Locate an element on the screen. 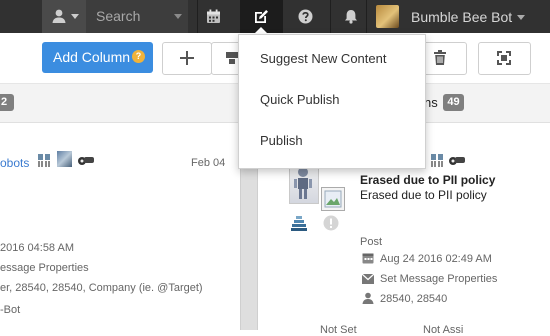 The width and height of the screenshot is (550, 336). avatar is located at coordinates (387, 16).